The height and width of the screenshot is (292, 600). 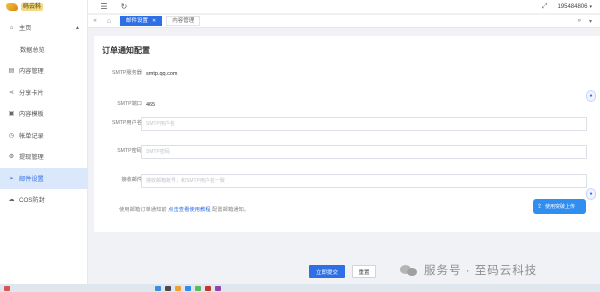 I want to click on upload-widget: ⇪ 使用突破上传, so click(x=559, y=206).